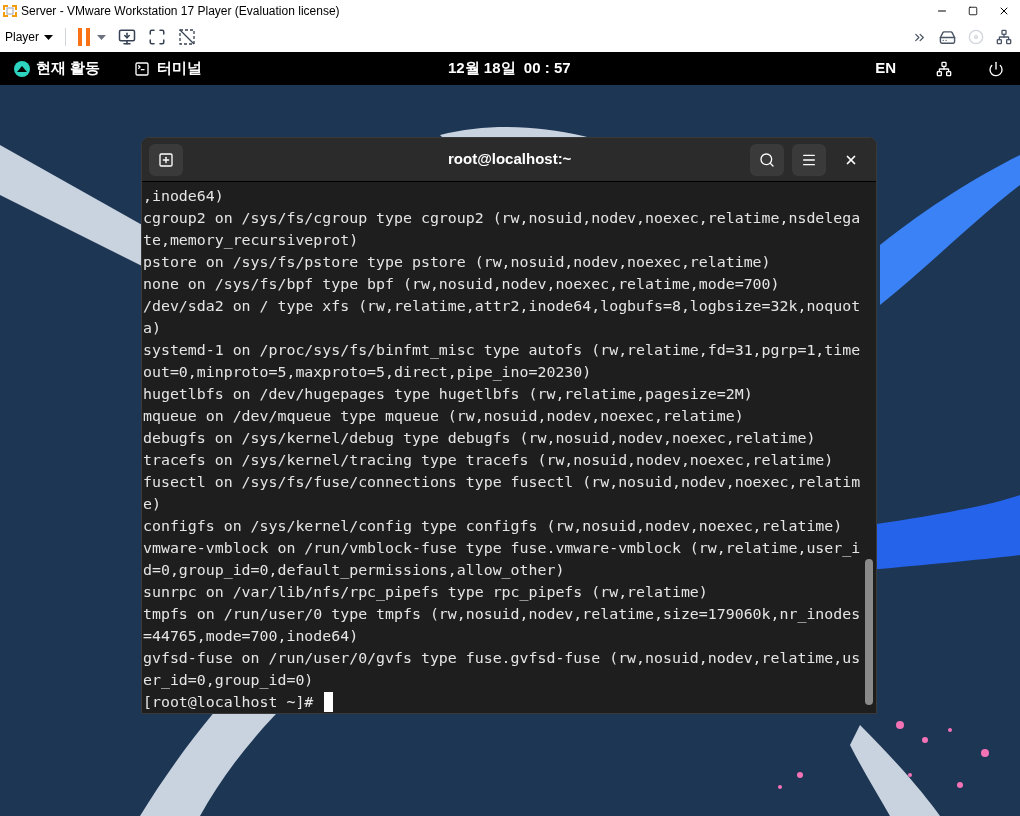  I want to click on unity-icon, so click(187, 37).